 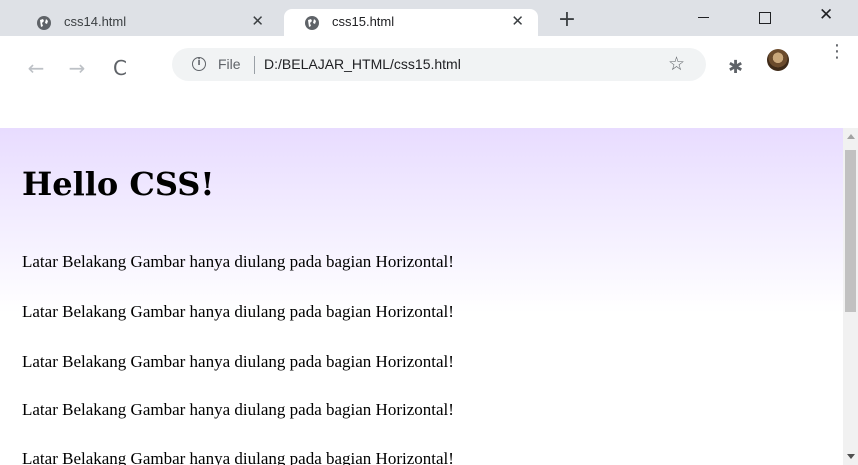 What do you see at coordinates (851, 136) in the screenshot?
I see `scroll-up-arrow-icon` at bounding box center [851, 136].